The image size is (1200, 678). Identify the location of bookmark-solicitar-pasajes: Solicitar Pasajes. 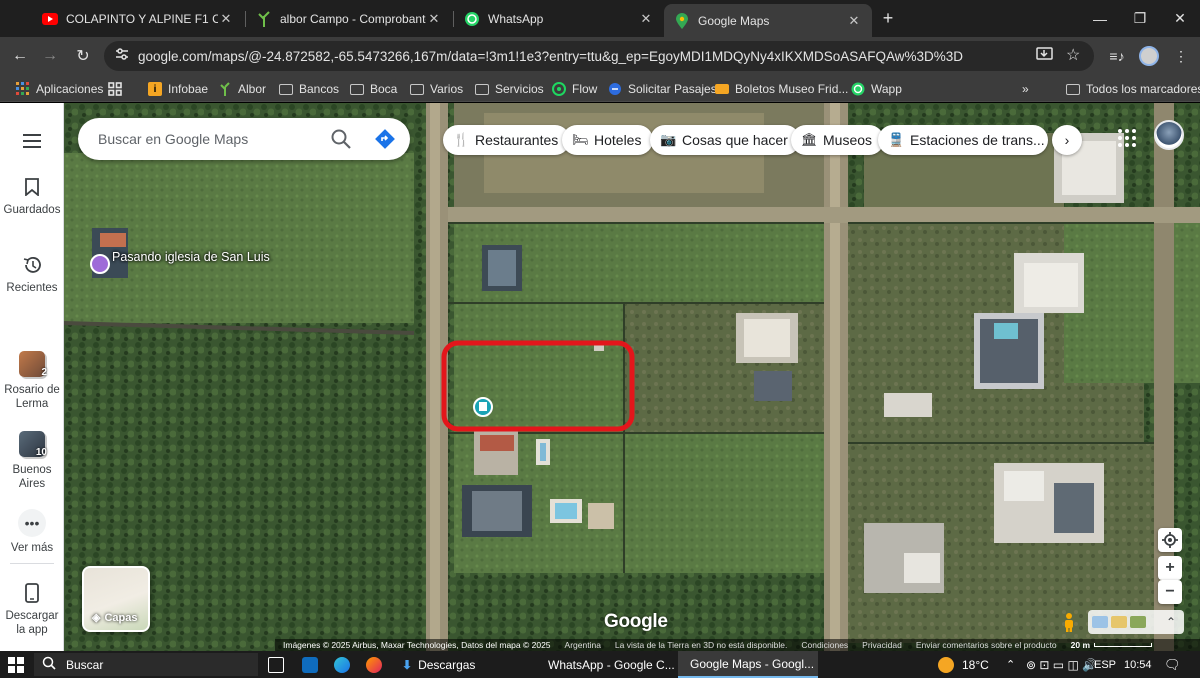
(662, 89).